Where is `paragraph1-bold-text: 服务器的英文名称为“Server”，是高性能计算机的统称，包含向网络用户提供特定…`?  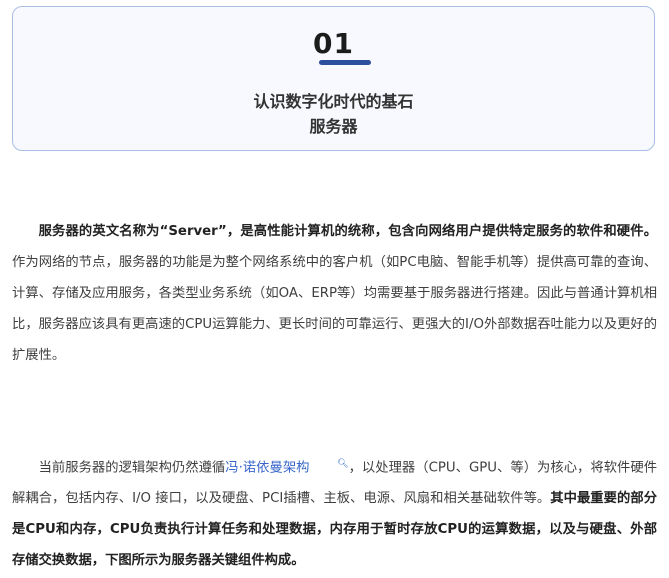
paragraph1-bold-text: 服务器的英文名称为“Server”，是高性能计算机的统称，包含向网络用户提供特定… is located at coordinates (347, 231).